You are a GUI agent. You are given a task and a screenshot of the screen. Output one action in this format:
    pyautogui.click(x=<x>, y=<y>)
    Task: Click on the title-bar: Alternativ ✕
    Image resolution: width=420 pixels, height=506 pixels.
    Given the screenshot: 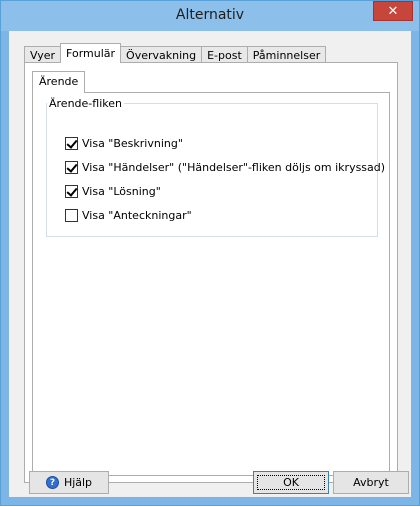 What is the action you would take?
    pyautogui.click(x=210, y=16)
    